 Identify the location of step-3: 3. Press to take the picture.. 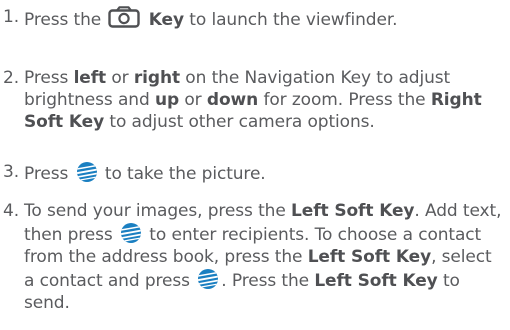
(252, 173).